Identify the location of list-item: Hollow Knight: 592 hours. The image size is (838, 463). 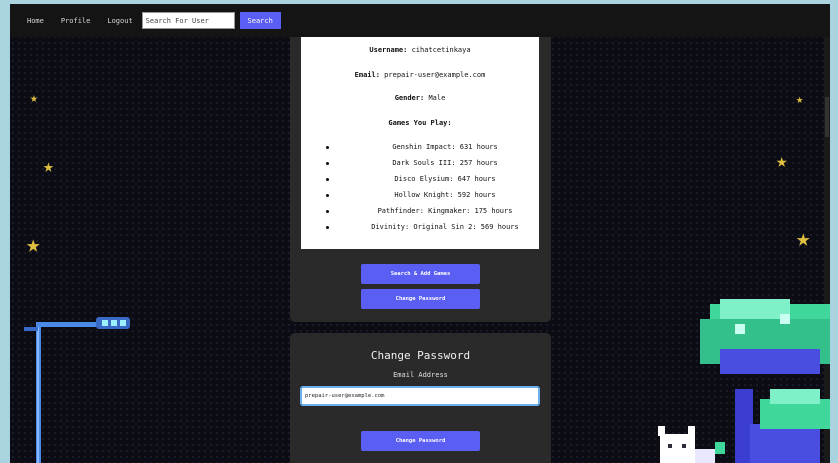
(420, 195).